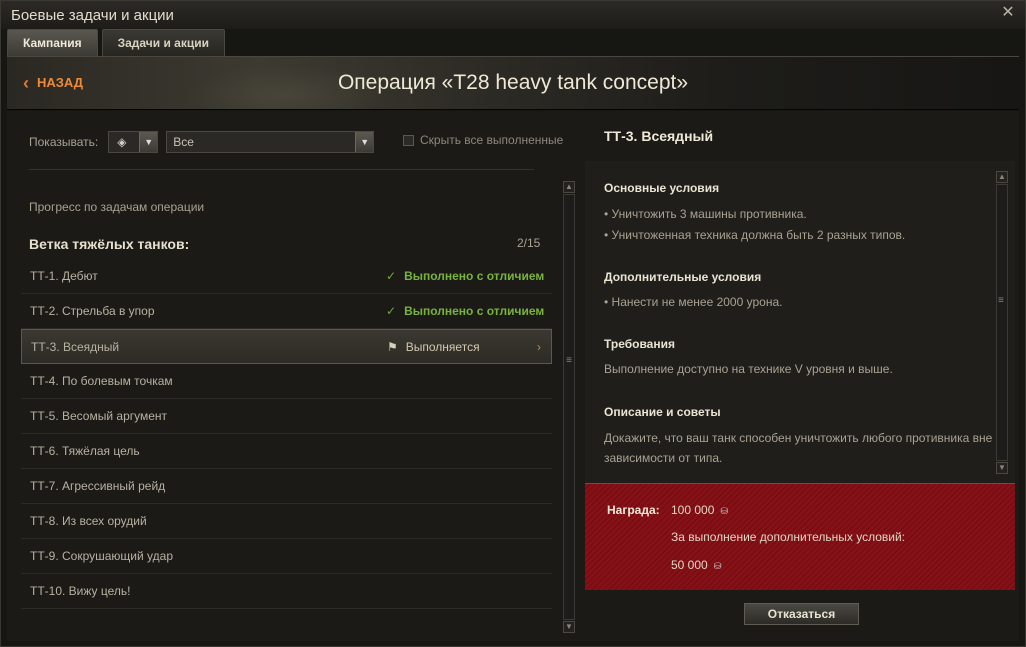  I want to click on requirements-title: Требования, so click(639, 344).